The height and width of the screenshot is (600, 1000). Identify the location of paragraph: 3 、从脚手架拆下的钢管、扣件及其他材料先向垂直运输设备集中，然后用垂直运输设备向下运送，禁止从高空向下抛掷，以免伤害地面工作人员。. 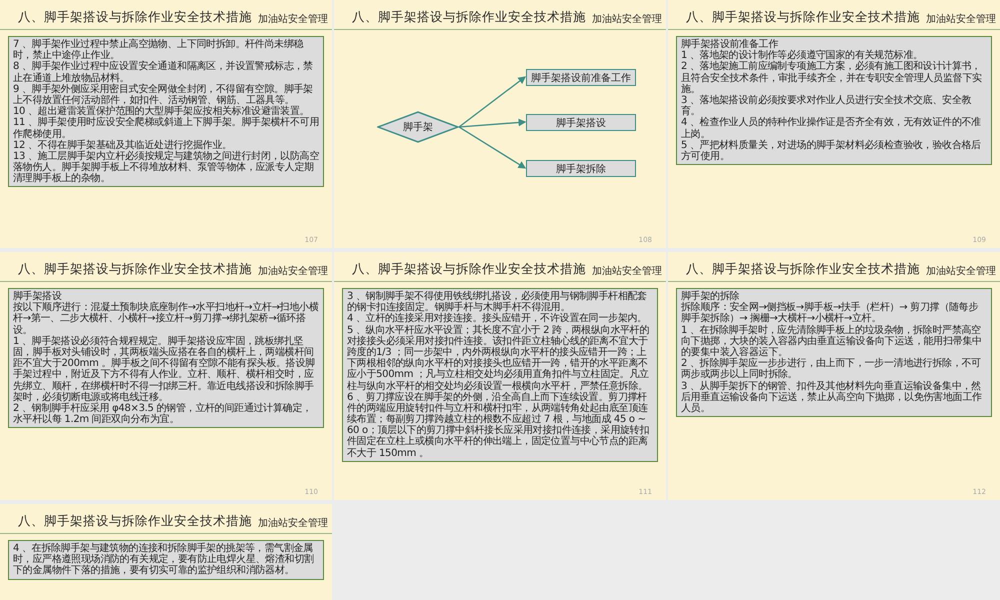
(832, 397).